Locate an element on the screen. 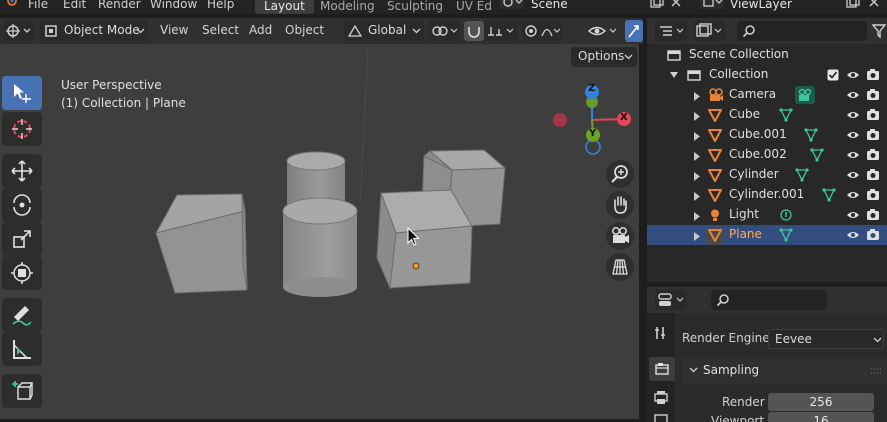 The width and height of the screenshot is (887, 422). outliner-item-cylinder-001: Cylinder.001 is located at coordinates (767, 195).